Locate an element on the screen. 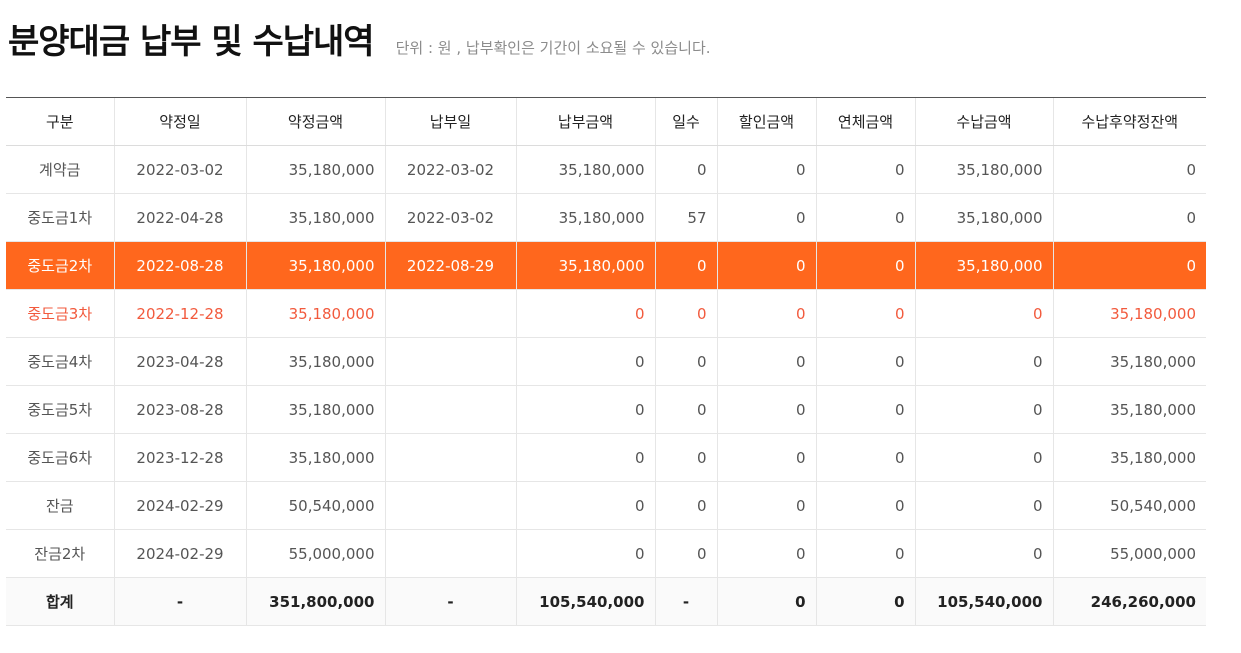  total-discount: 0 is located at coordinates (766, 601).